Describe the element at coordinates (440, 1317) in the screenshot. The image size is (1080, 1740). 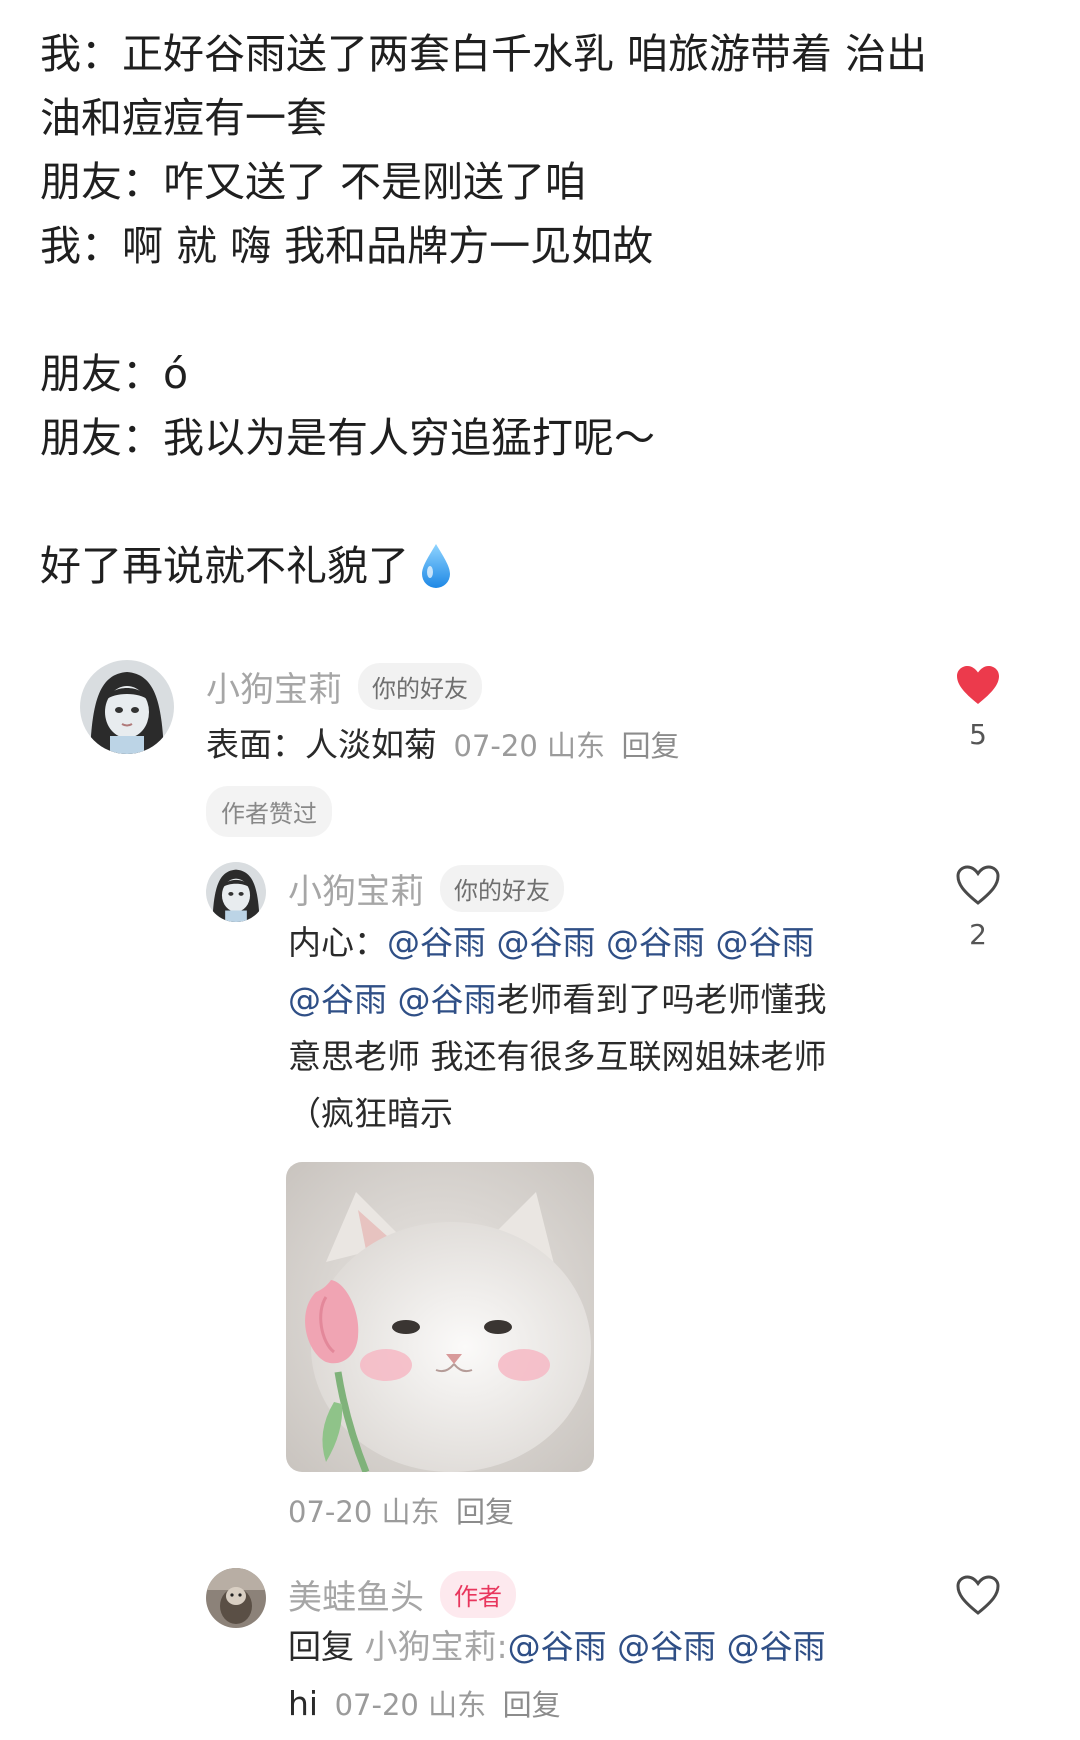
I see `cat-sticker-image` at that location.